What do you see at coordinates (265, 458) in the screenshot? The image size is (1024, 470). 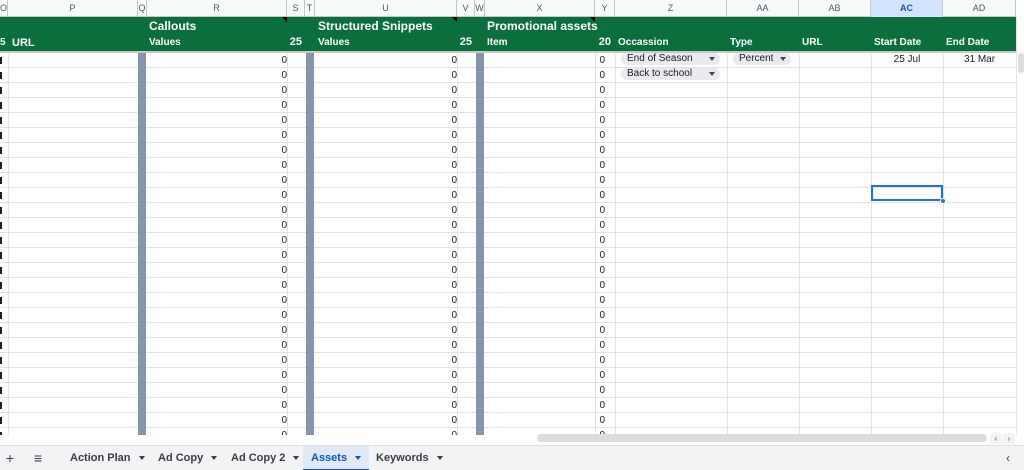 I see `tab-ad-copy-2: Ad Copy 2` at bounding box center [265, 458].